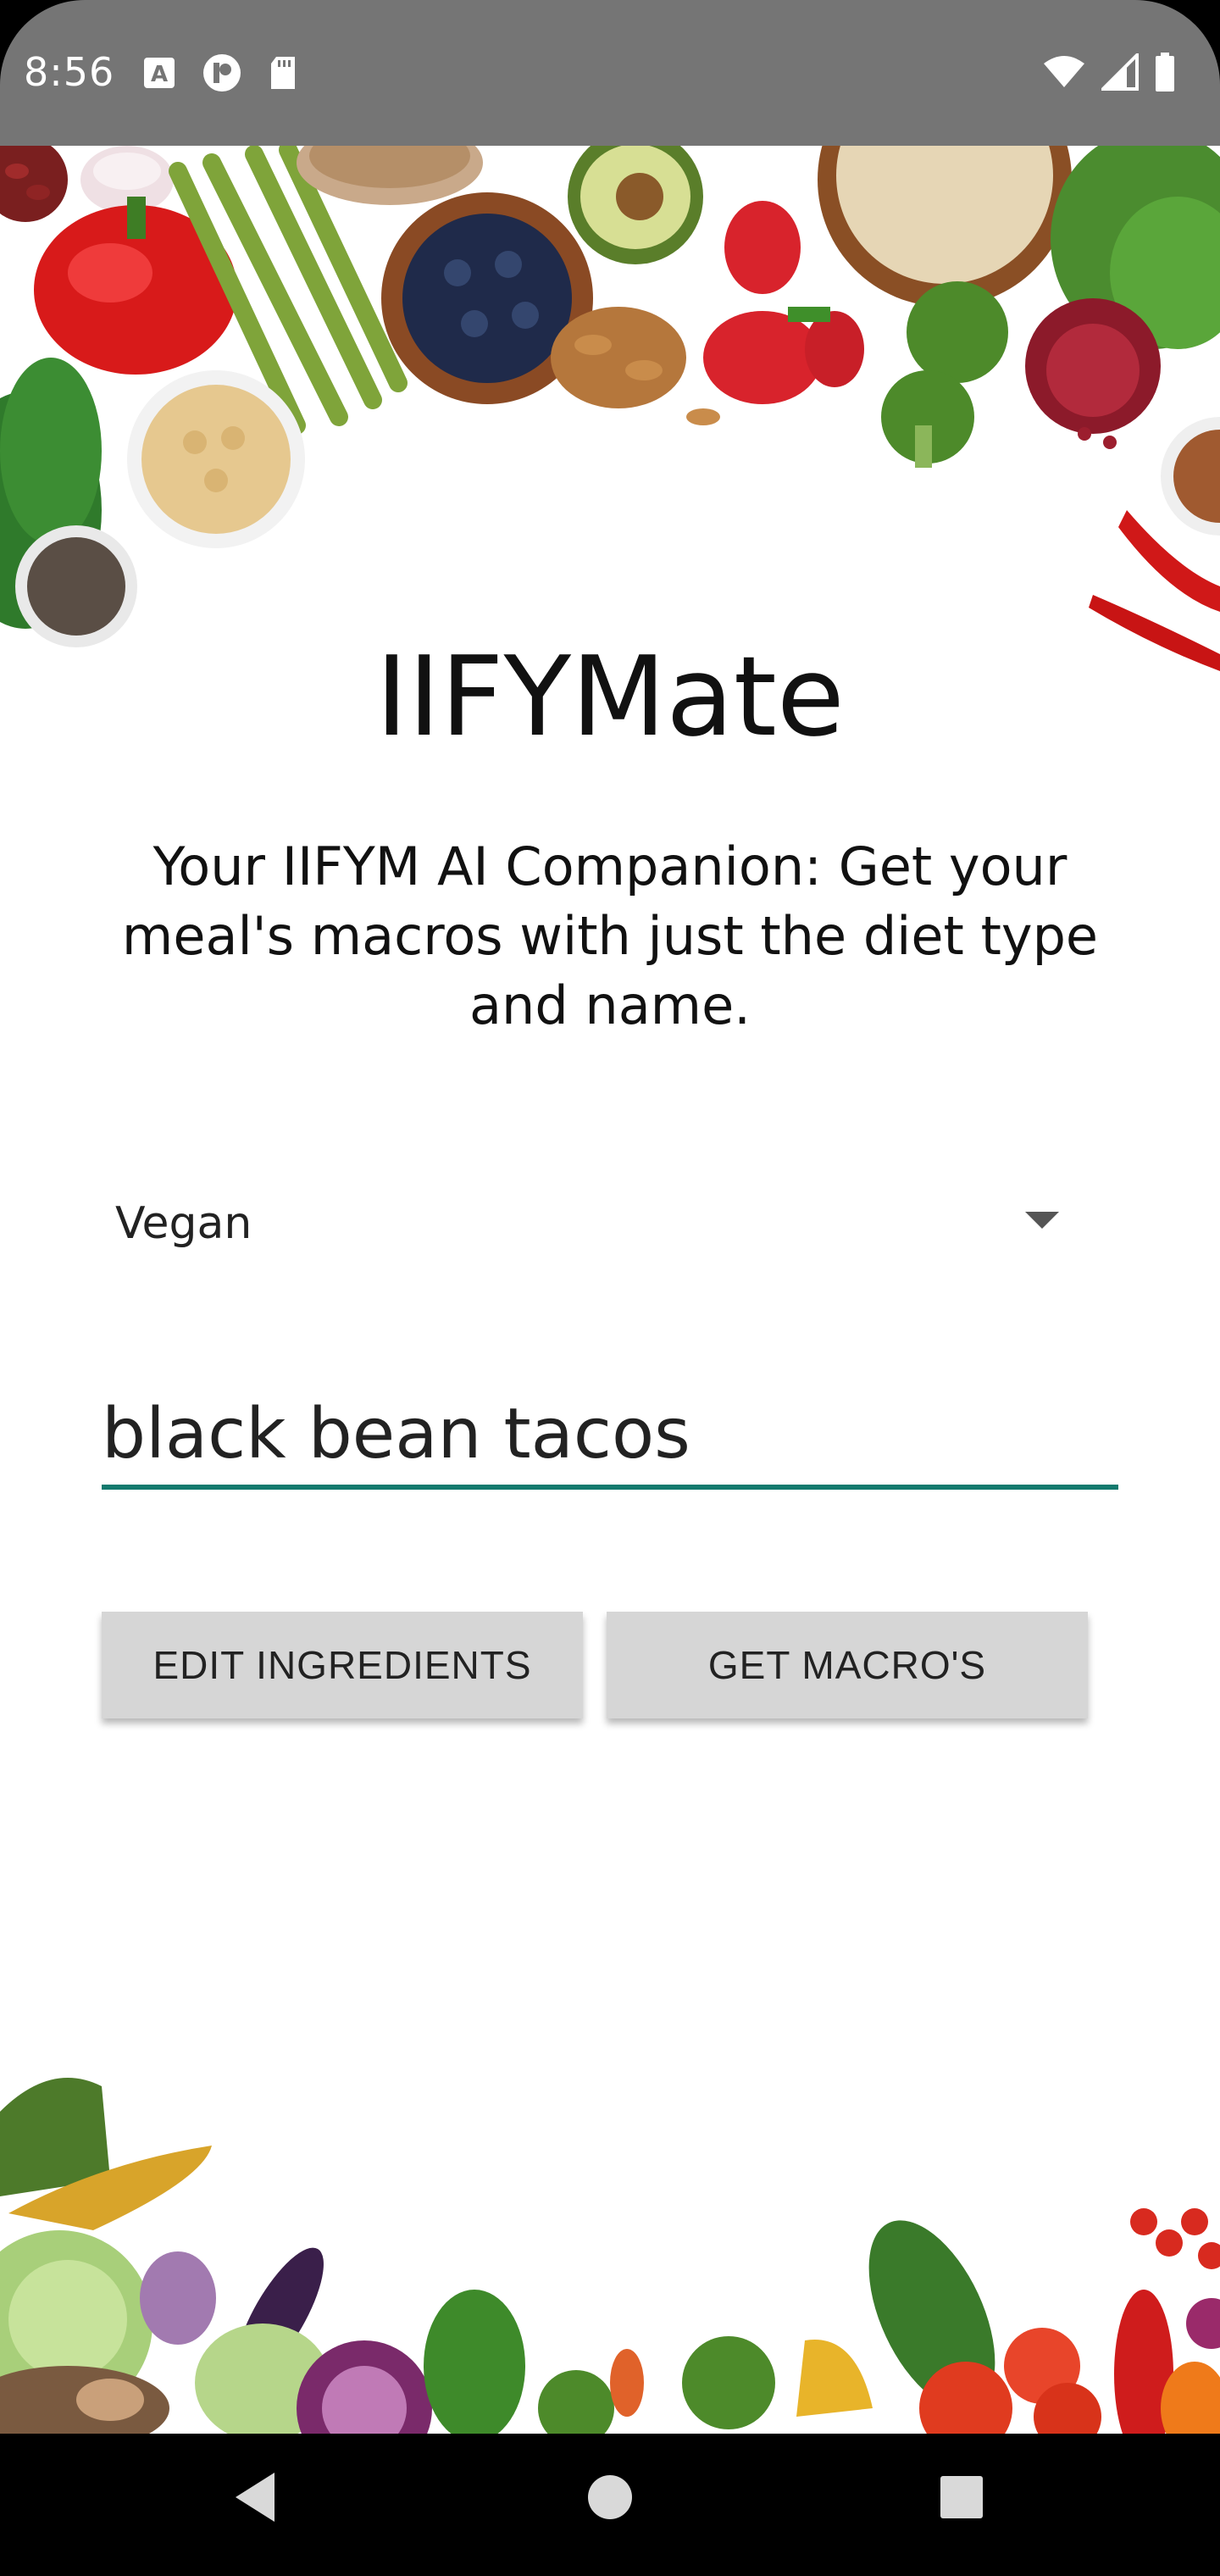 The height and width of the screenshot is (2576, 1220). I want to click on status-time: 8:56, so click(69, 72).